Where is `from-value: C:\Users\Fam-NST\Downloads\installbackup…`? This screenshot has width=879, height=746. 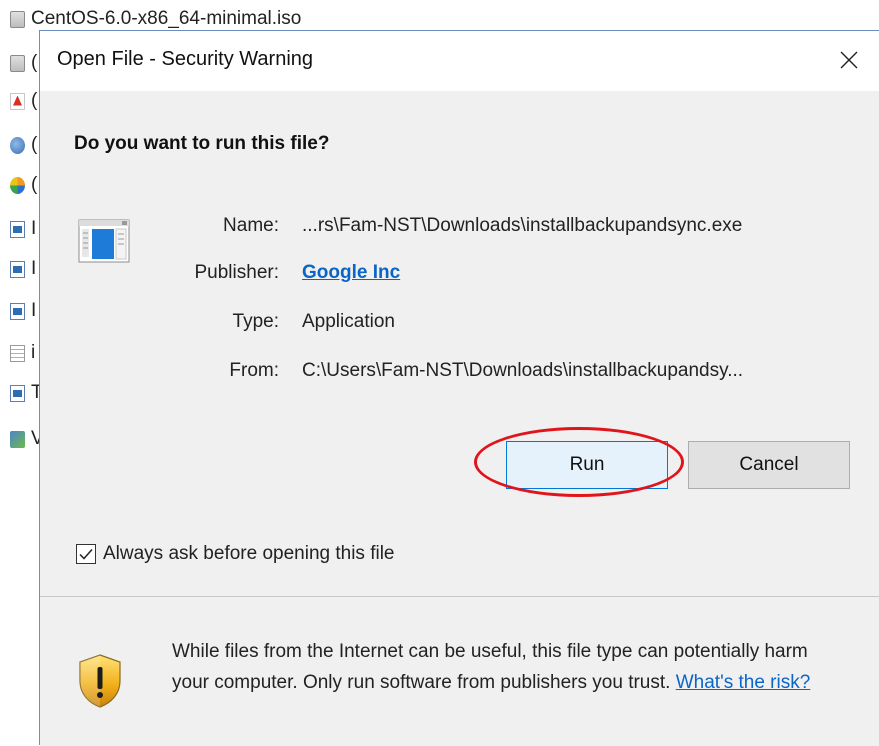
from-value: C:\Users\Fam-NST\Downloads\installbackup… is located at coordinates (523, 370).